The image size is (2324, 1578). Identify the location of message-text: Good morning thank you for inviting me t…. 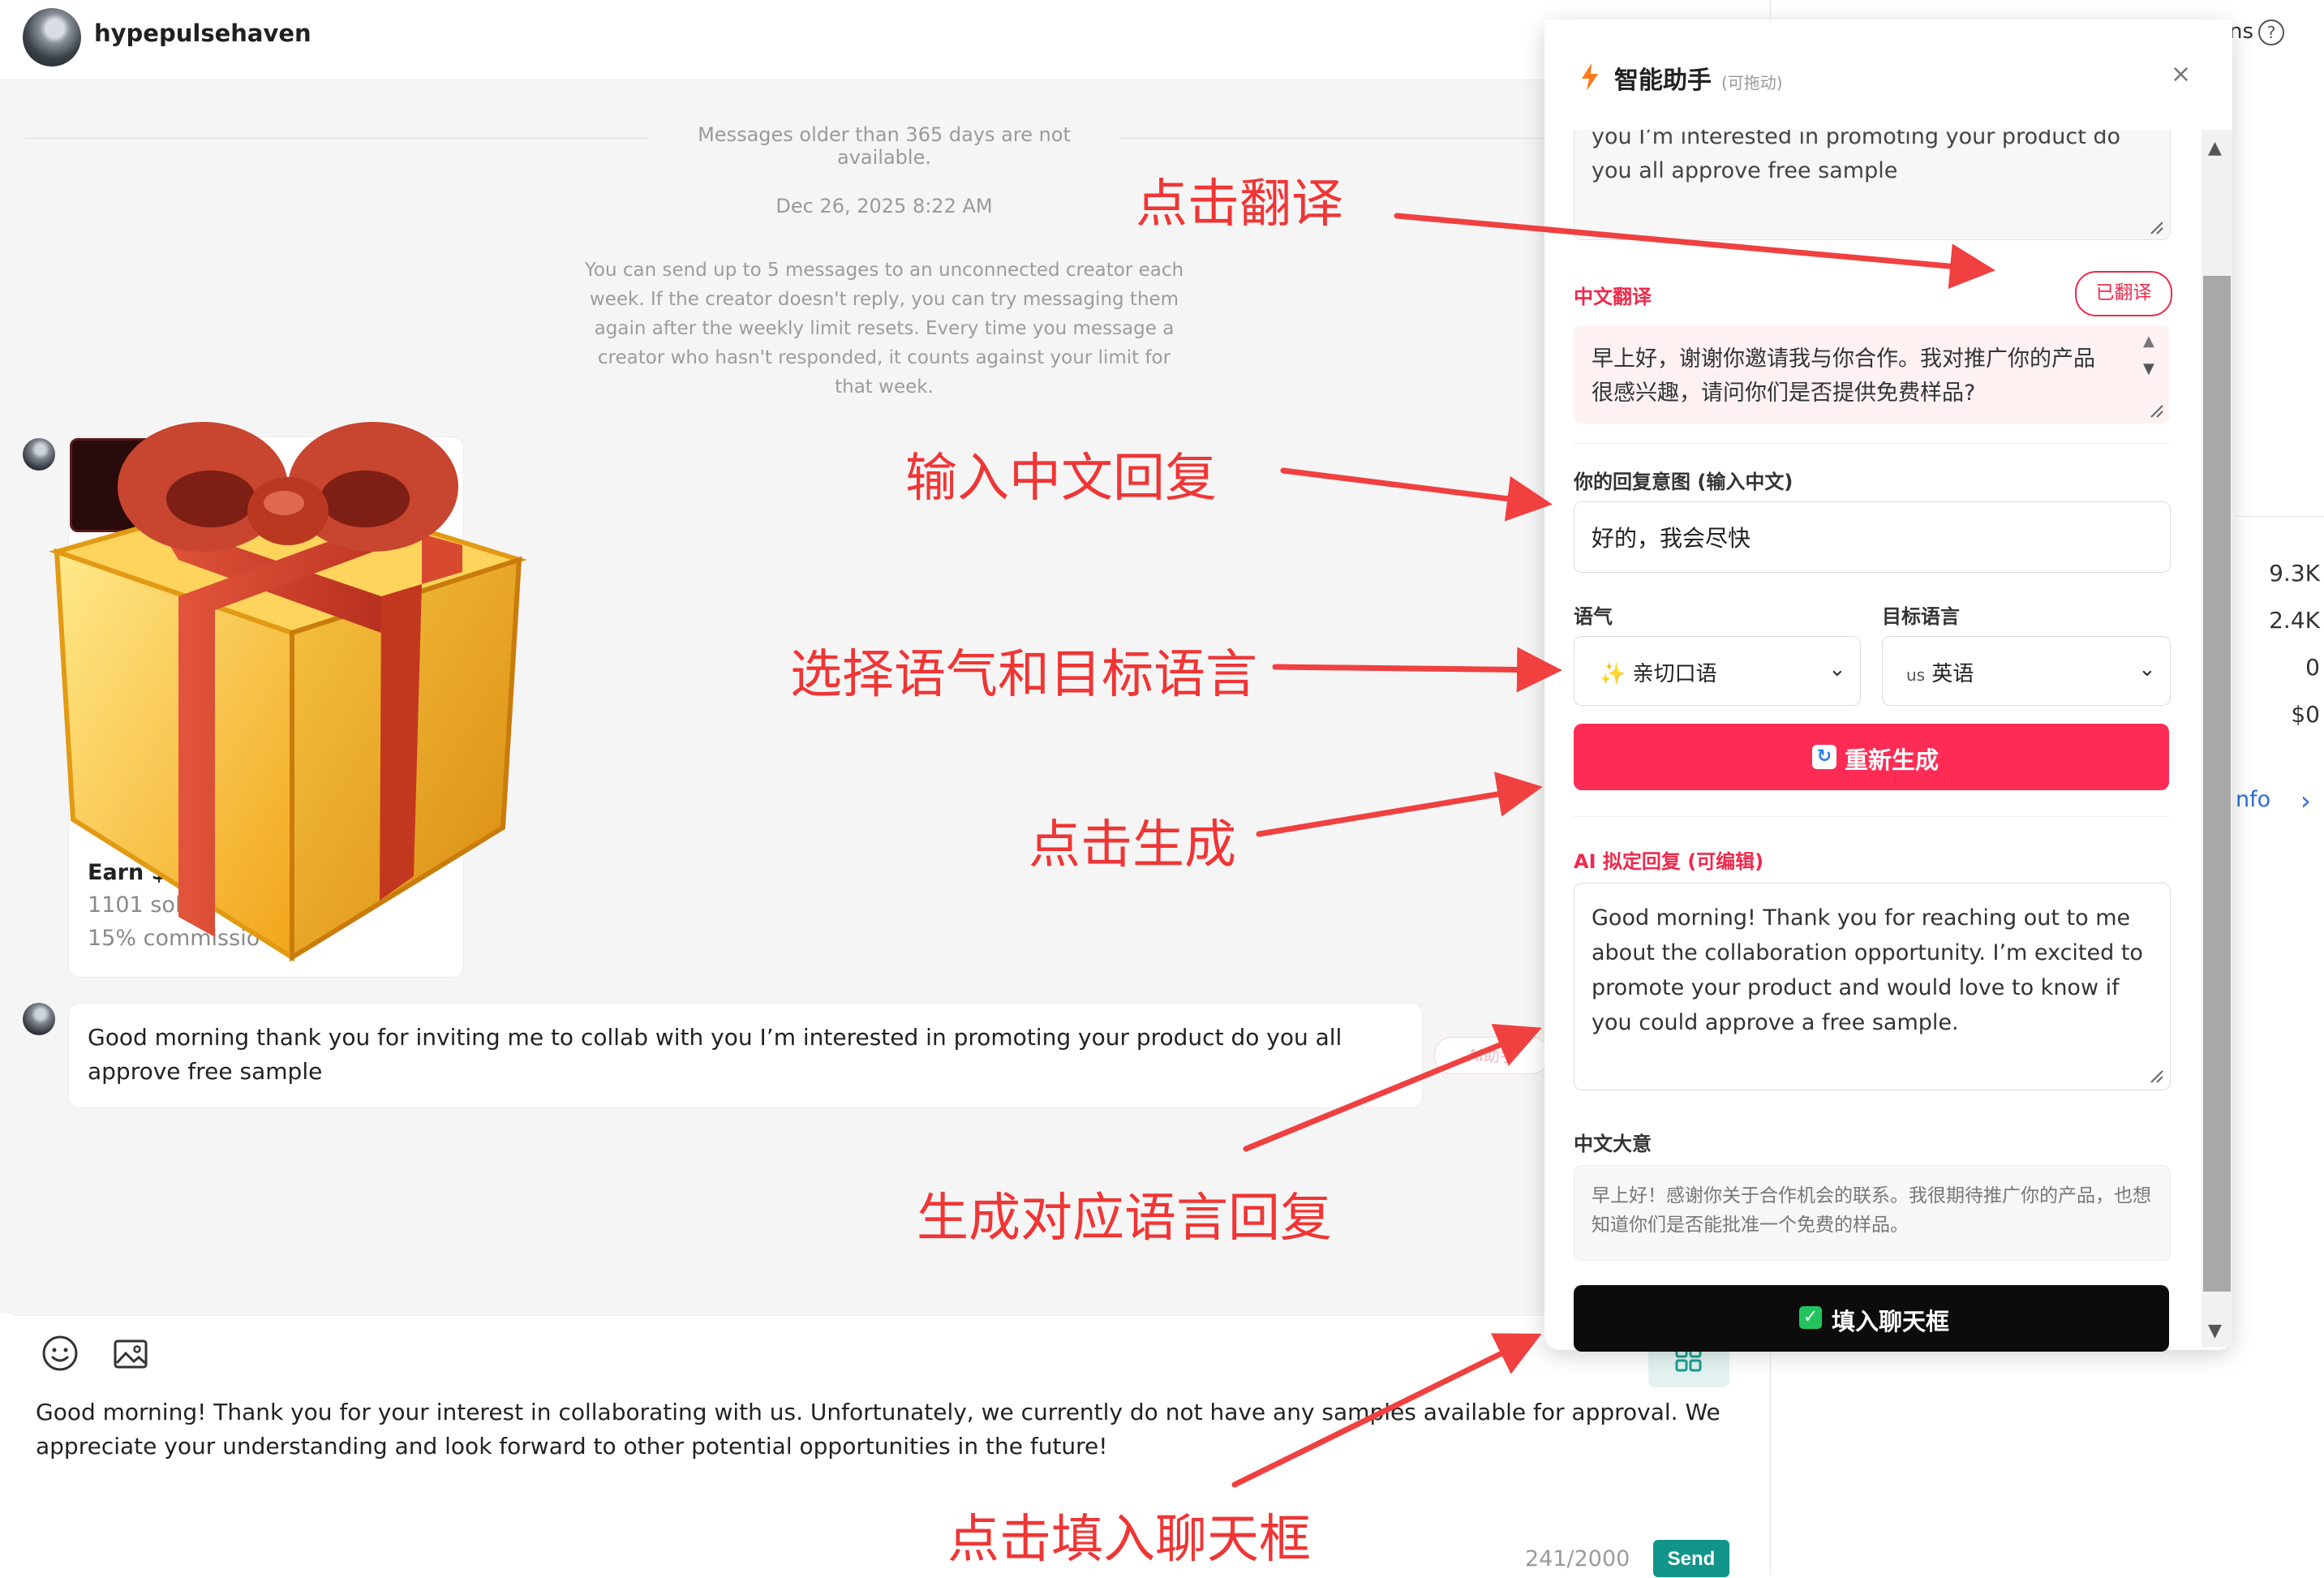
(715, 1054).